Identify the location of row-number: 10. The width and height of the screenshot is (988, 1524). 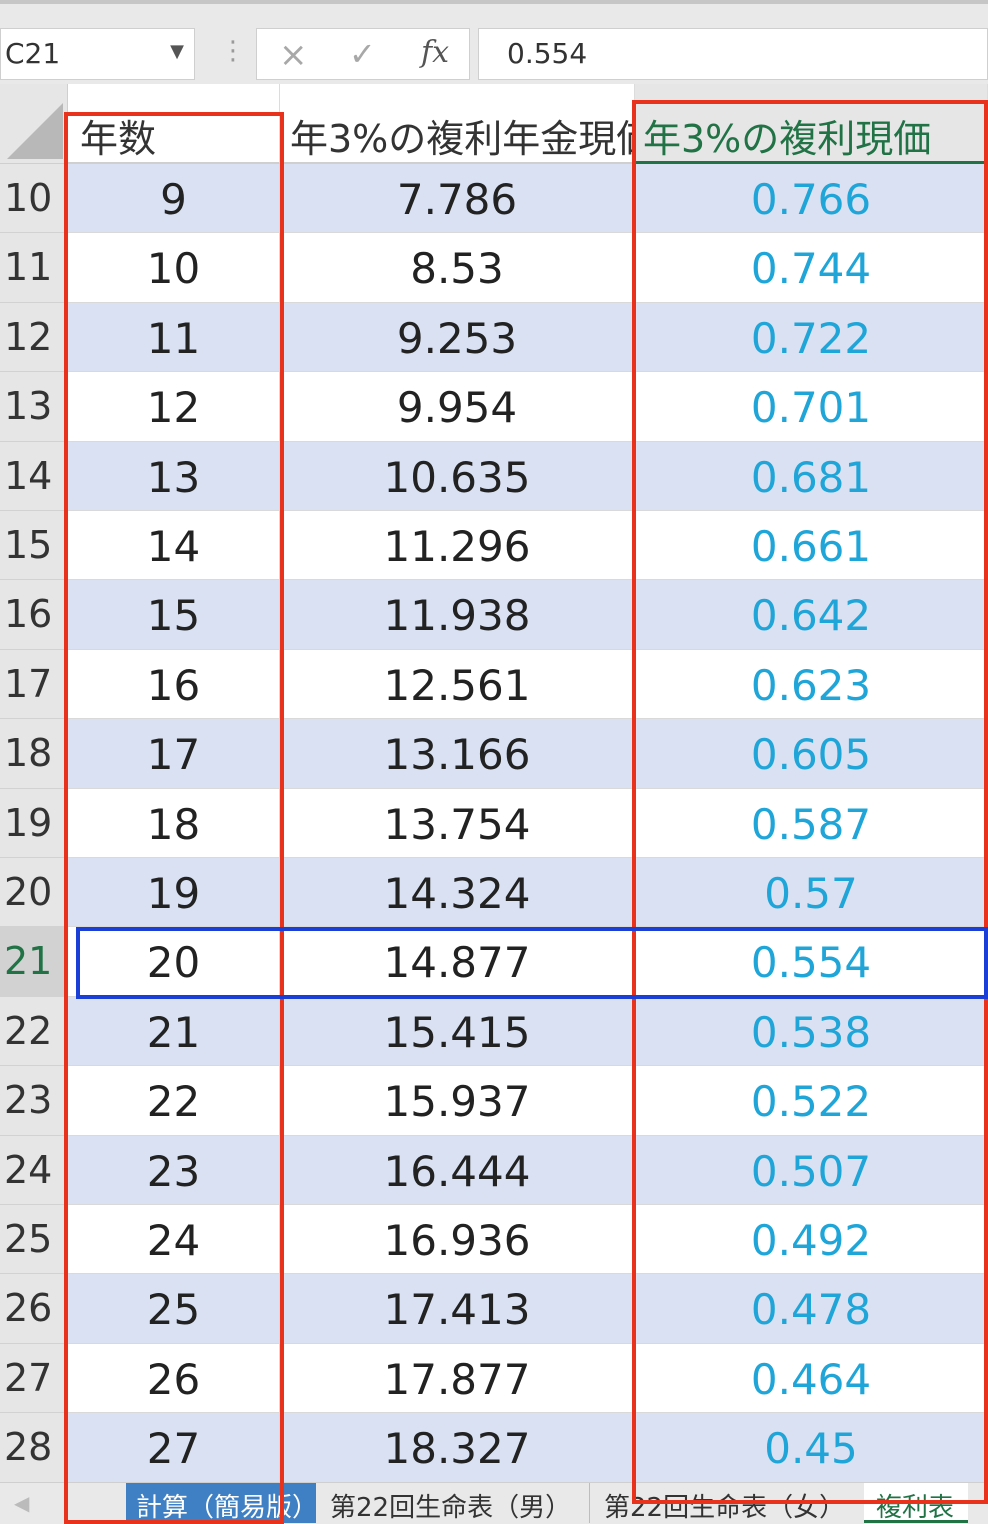
(34, 199).